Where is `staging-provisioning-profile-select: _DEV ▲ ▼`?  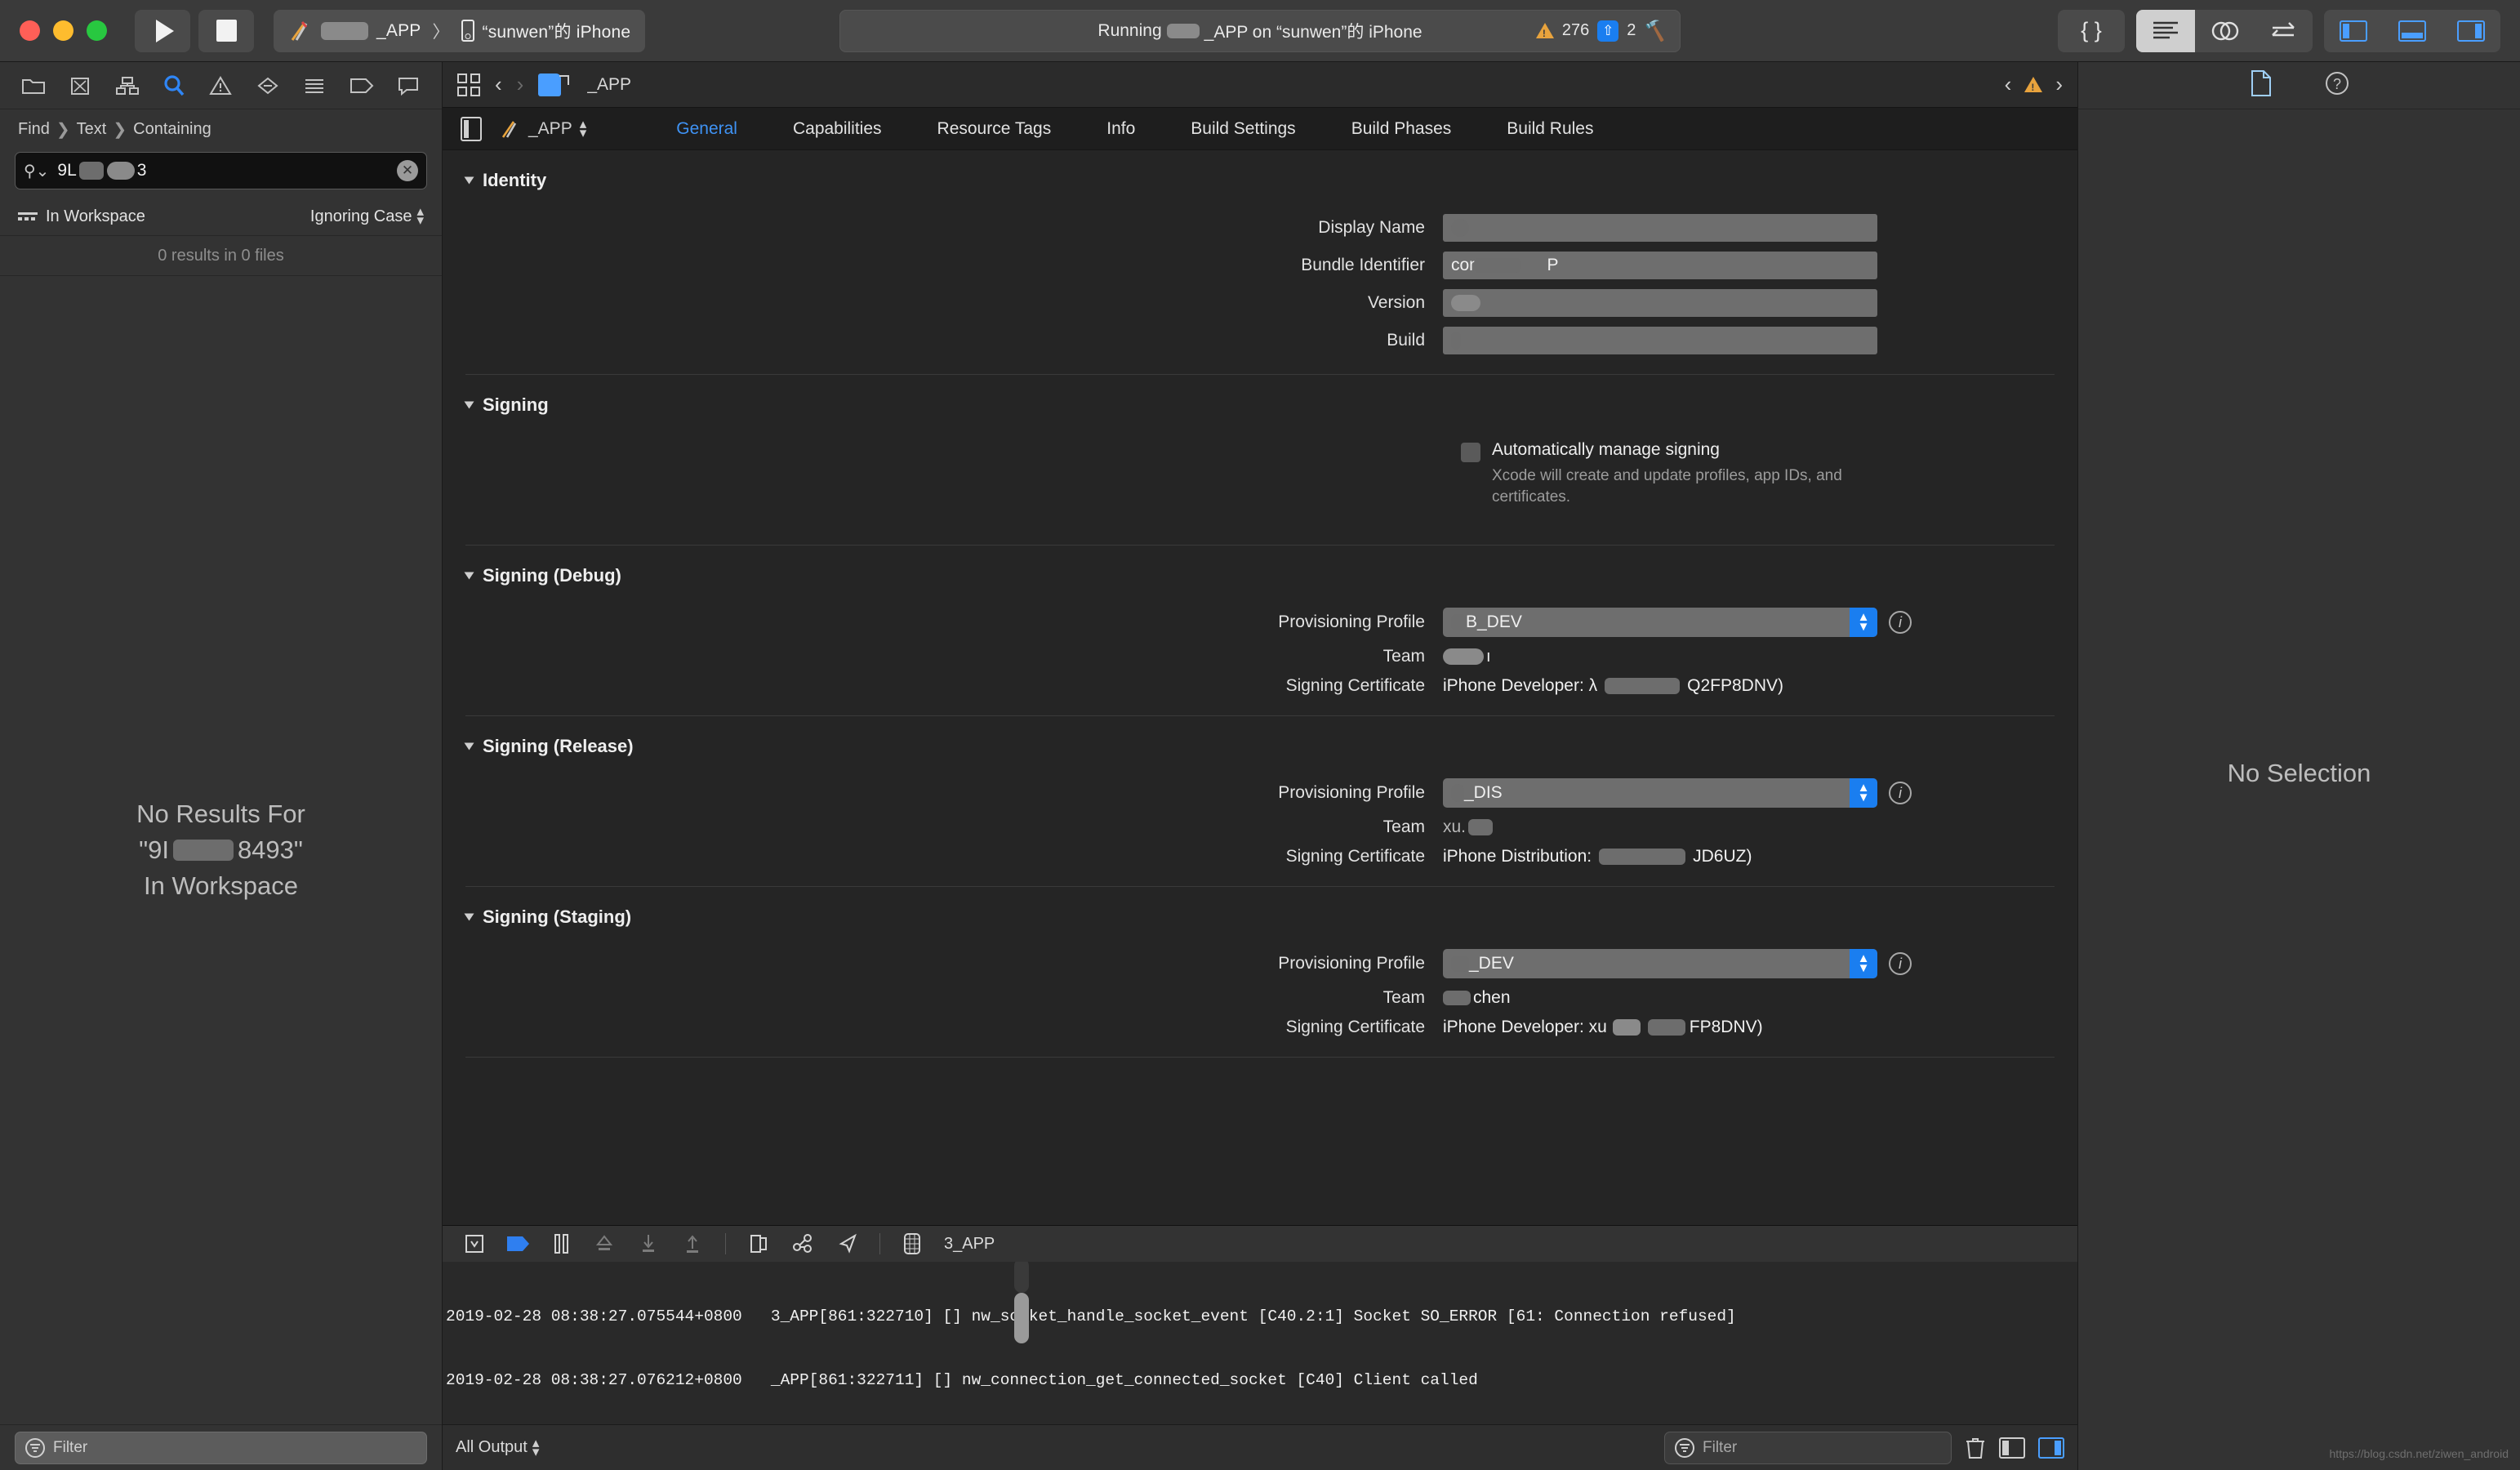 staging-provisioning-profile-select: _DEV ▲ ▼ is located at coordinates (1660, 964).